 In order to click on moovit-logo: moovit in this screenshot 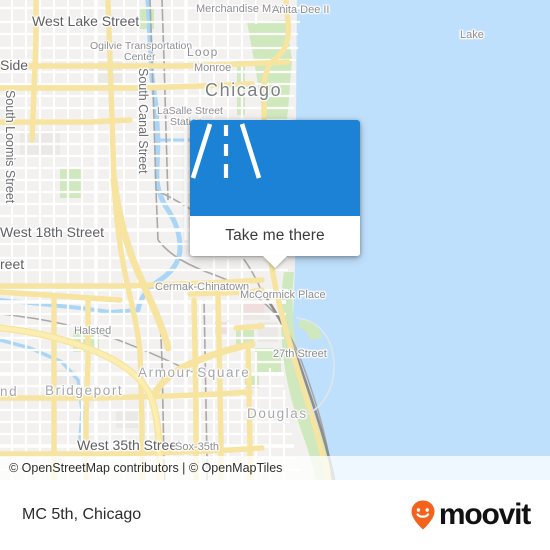, I will do `click(470, 514)`.